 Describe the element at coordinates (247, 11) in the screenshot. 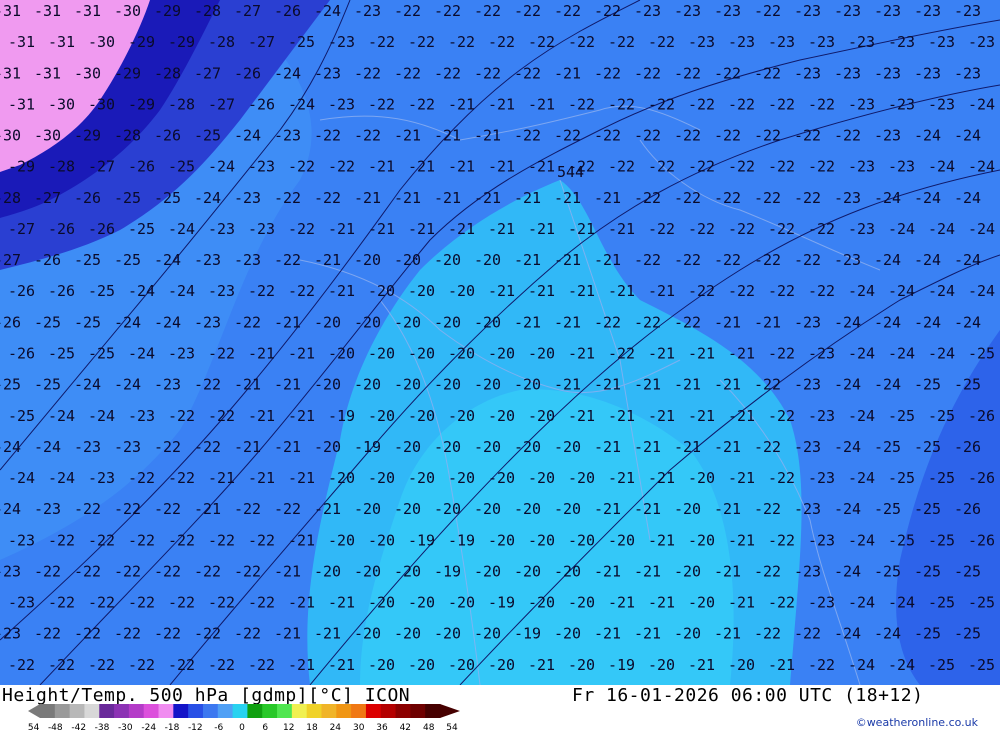

I see `temperature-label: -27` at that location.